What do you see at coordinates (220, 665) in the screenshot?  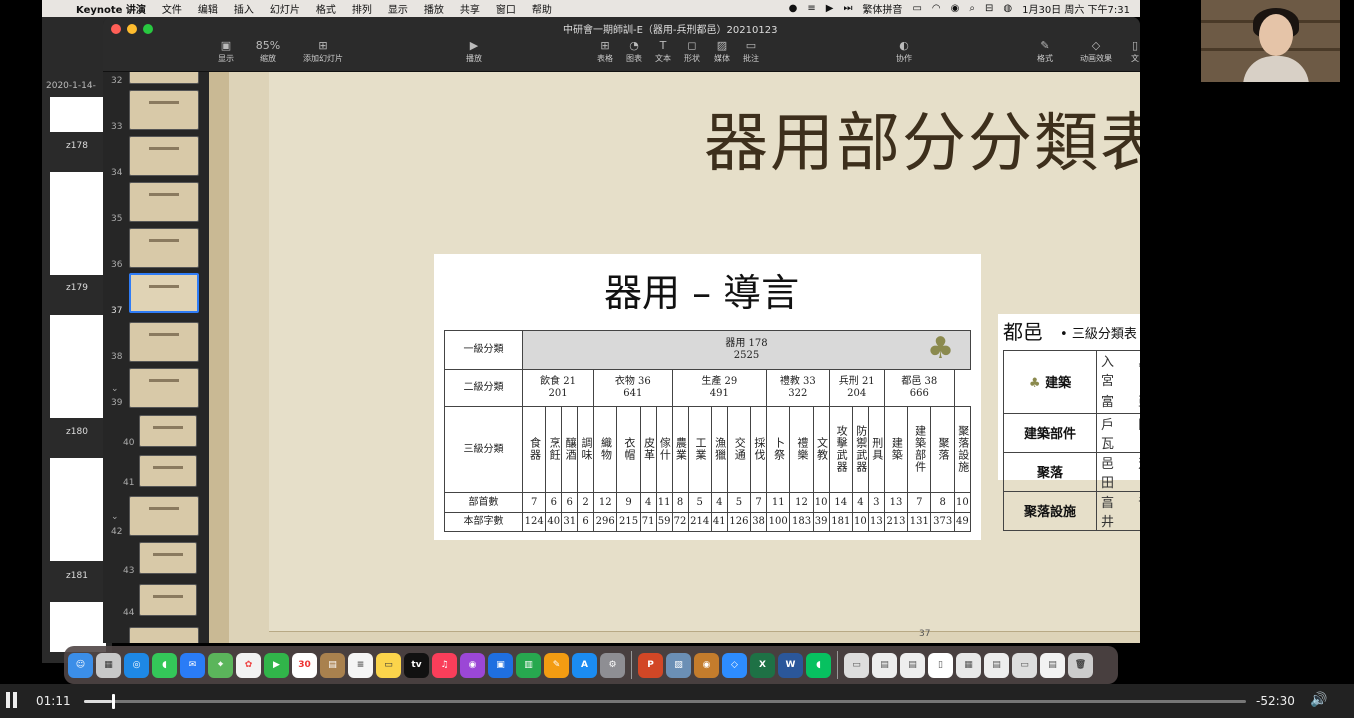 I see `maps-icon: ⌖` at bounding box center [220, 665].